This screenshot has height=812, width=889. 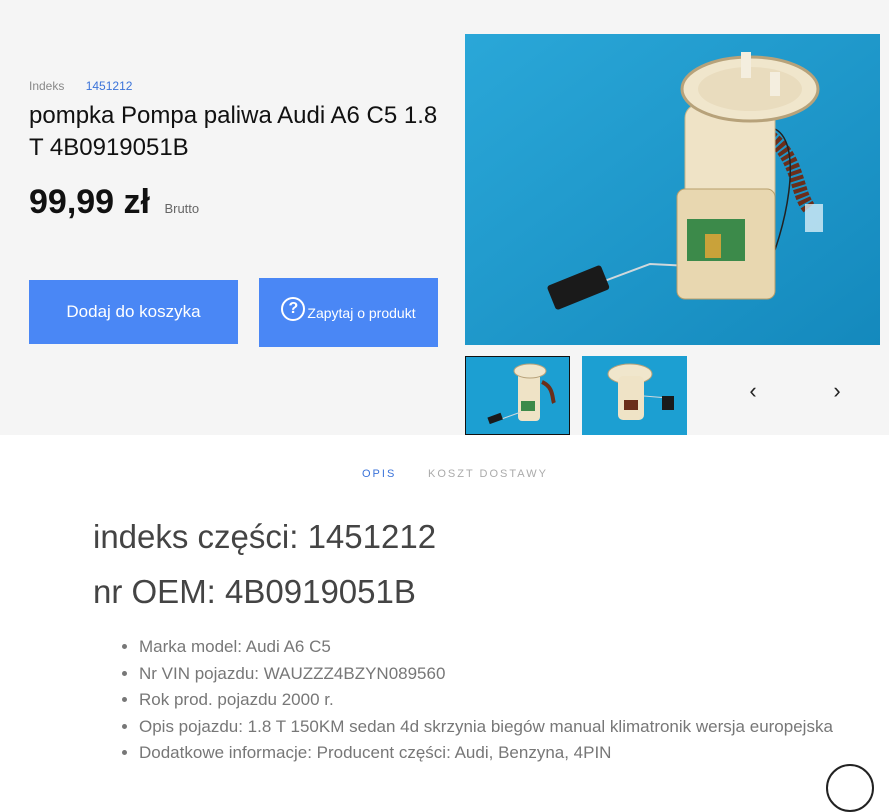 What do you see at coordinates (265, 536) in the screenshot?
I see `part-index-heading: indeks części: 1451212` at bounding box center [265, 536].